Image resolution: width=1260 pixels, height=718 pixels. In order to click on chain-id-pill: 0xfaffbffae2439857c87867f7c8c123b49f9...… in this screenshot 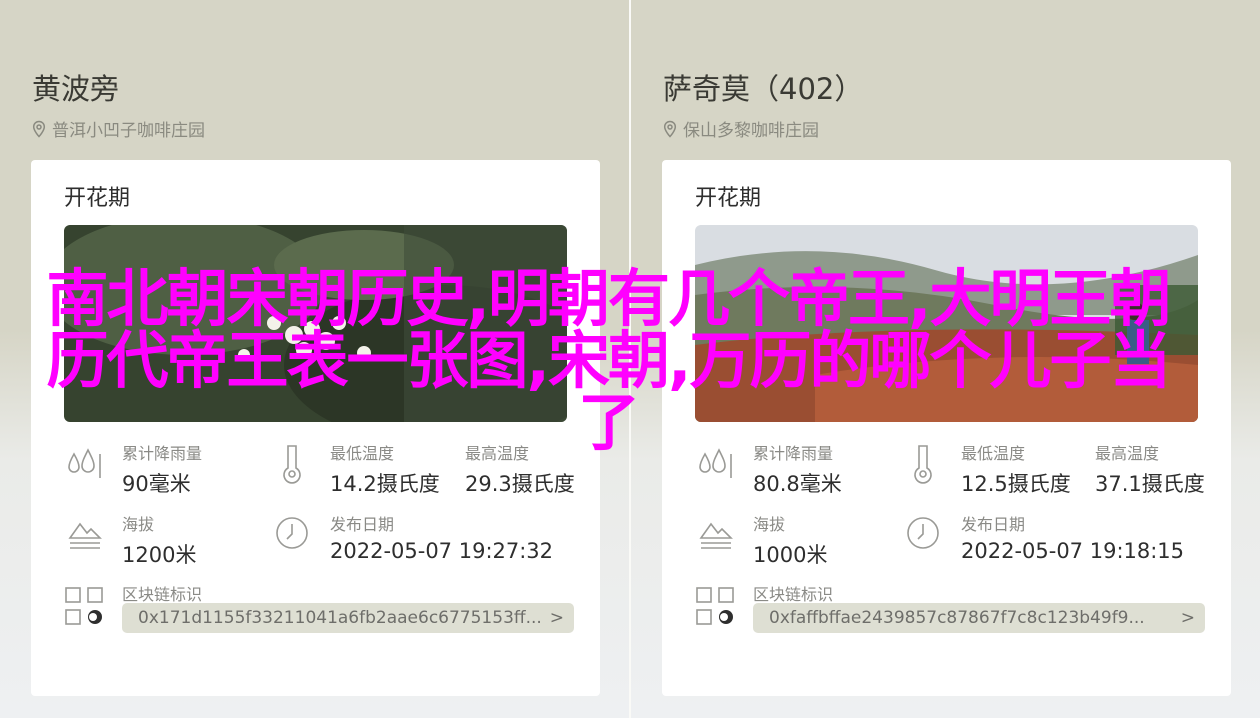, I will do `click(979, 618)`.